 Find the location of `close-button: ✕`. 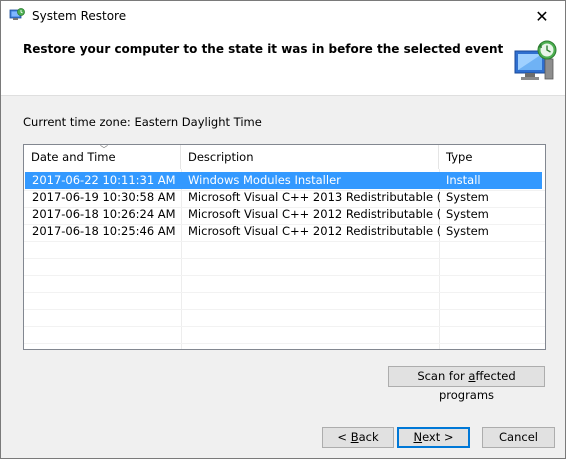

close-button: ✕ is located at coordinates (542, 16).